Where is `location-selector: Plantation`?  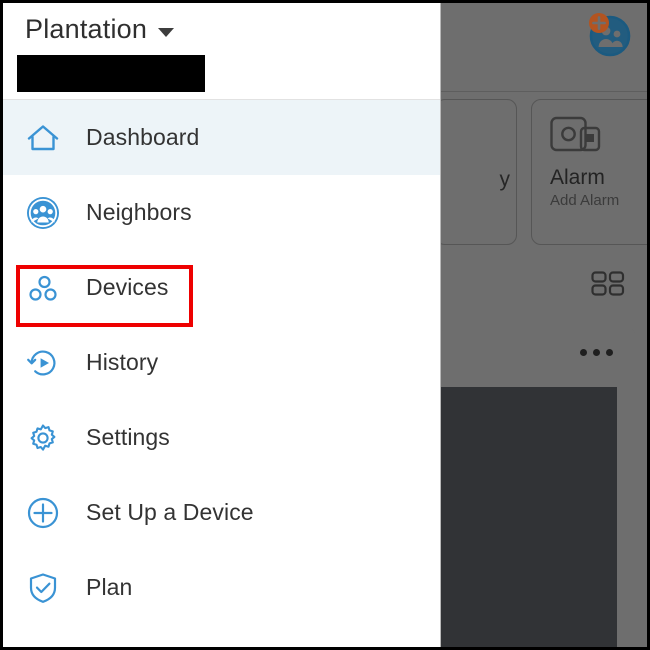 location-selector: Plantation is located at coordinates (100, 29).